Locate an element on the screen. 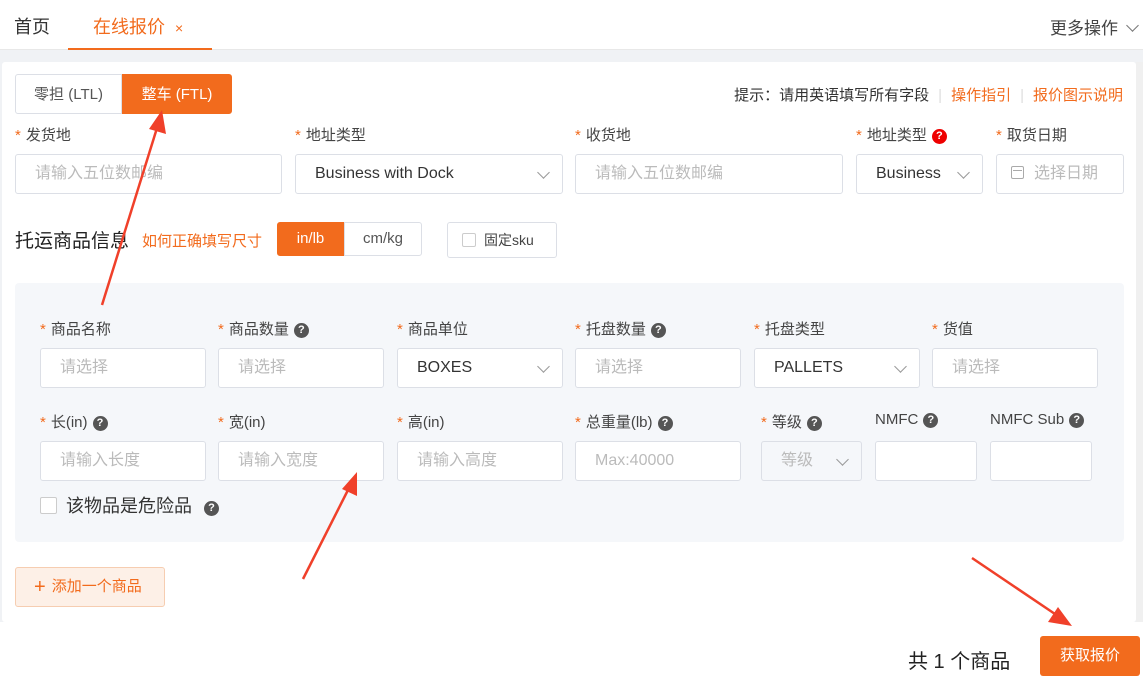 The height and width of the screenshot is (679, 1143). pallet-type-label: * 托盘类型 is located at coordinates (789, 329).